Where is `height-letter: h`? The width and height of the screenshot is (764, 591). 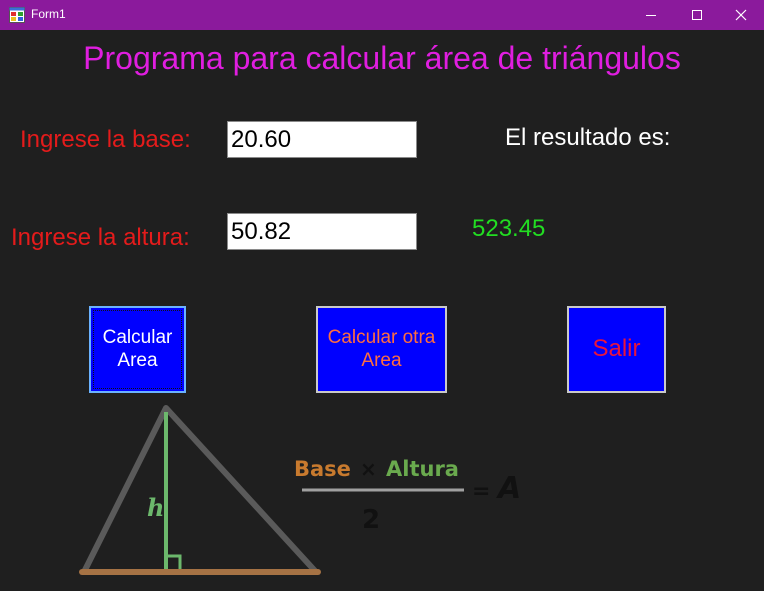 height-letter: h is located at coordinates (155, 507).